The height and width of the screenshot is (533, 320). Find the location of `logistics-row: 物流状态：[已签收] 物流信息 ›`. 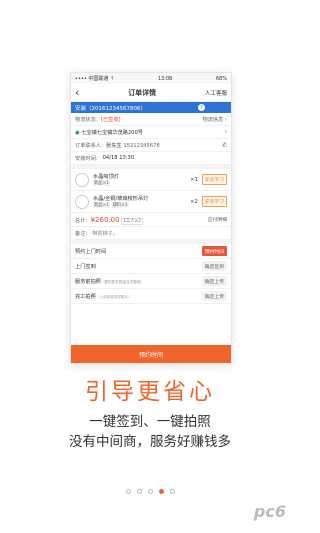

logistics-row: 物流状态：[已签收] 物流信息 › is located at coordinates (151, 119).